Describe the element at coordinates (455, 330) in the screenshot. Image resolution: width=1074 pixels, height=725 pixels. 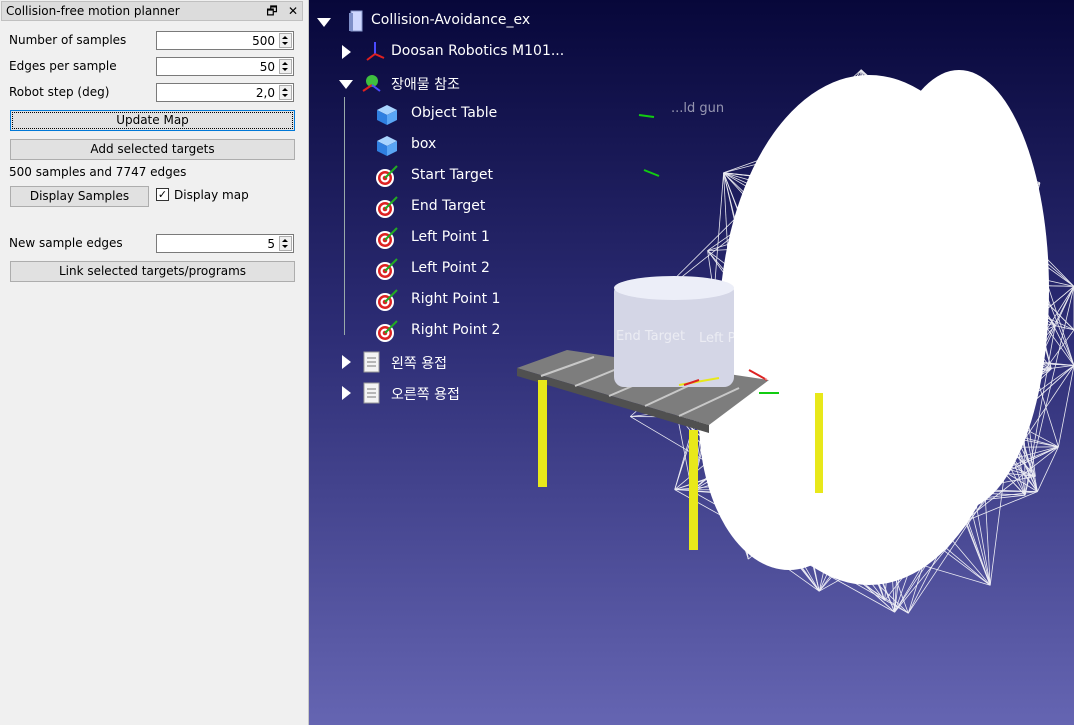
I see `tree-label: Right Point 2` at that location.